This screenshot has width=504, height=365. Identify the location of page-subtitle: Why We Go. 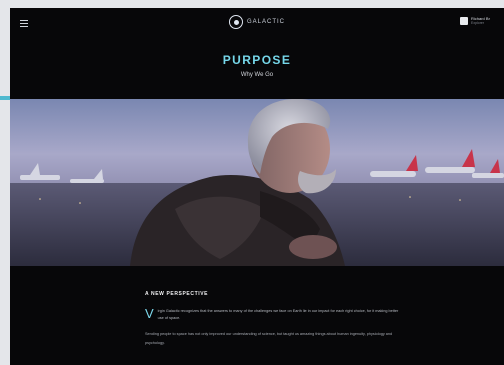
(257, 75).